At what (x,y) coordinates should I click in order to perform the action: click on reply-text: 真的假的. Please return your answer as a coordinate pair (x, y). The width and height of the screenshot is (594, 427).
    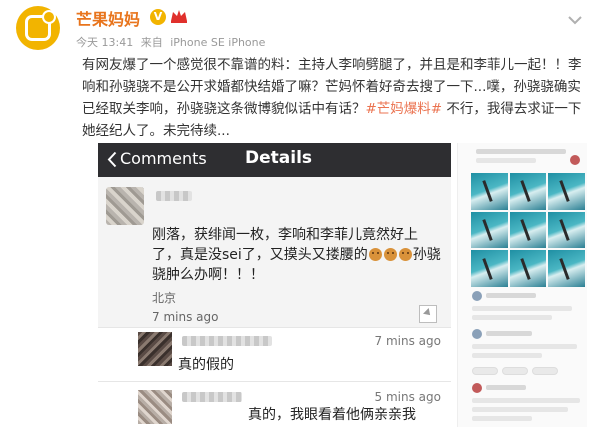
    Looking at the image, I should click on (206, 365).